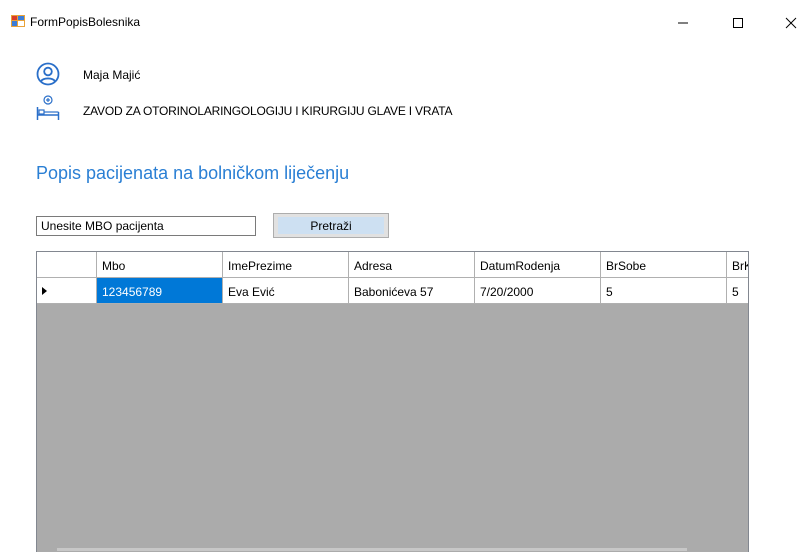 This screenshot has width=803, height=552. Describe the element at coordinates (412, 265) in the screenshot. I see `column-header-adresa: Adresa` at that location.